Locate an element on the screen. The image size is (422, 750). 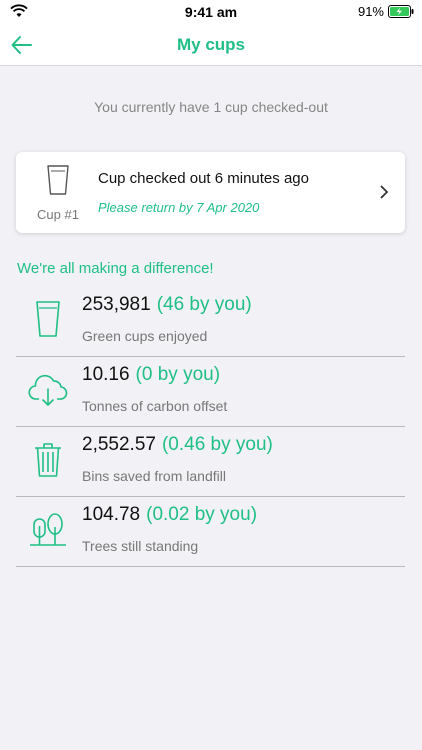
battery-percentage: 91% is located at coordinates (370, 11).